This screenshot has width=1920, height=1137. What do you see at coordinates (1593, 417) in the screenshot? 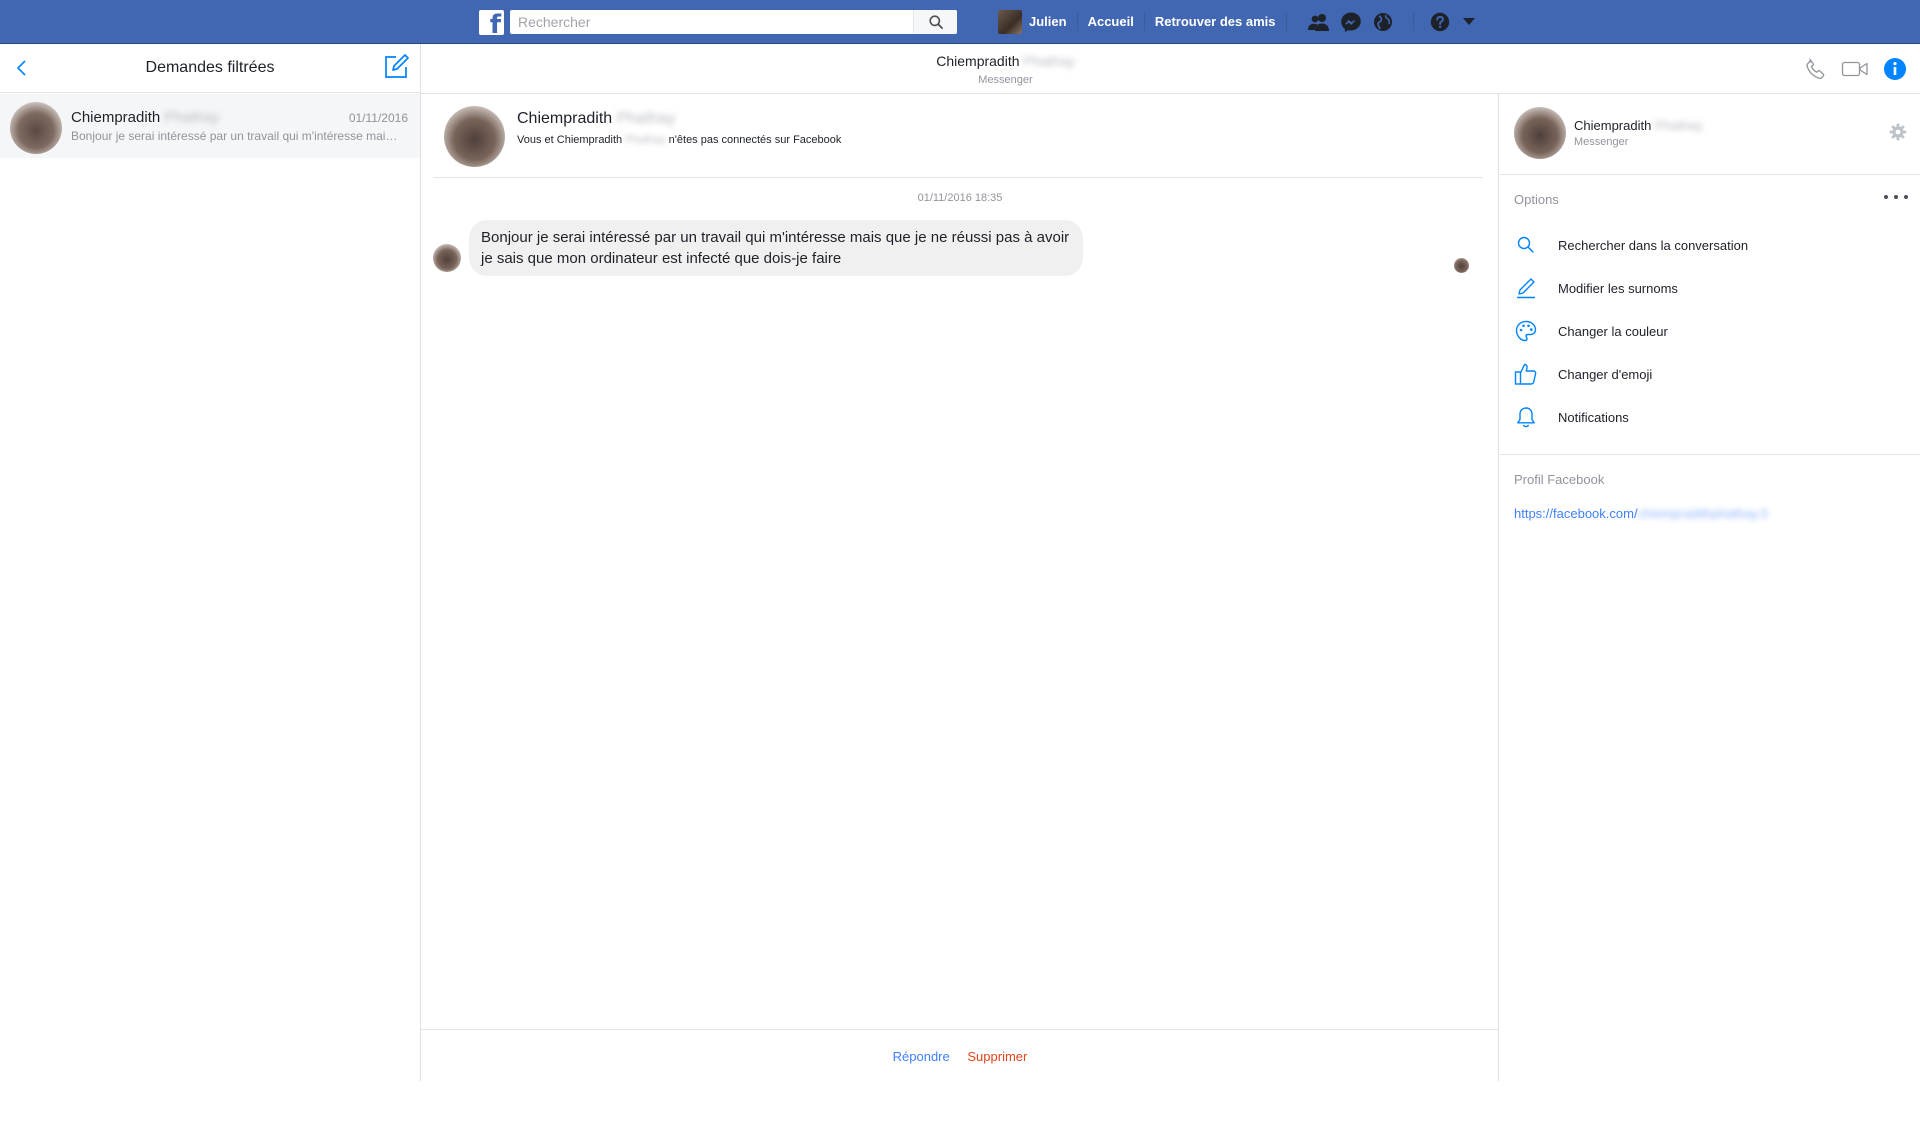
I see `option-label: Notifications` at bounding box center [1593, 417].